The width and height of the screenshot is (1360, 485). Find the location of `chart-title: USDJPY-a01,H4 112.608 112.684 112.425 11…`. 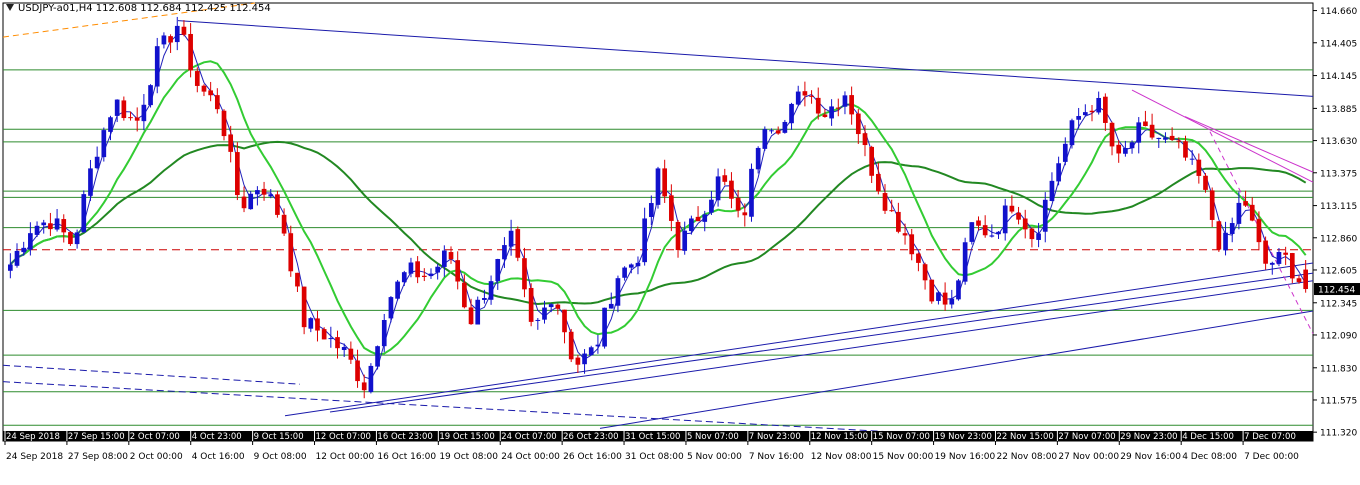

chart-title: USDJPY-a01,H4 112.608 112.684 112.425 11… is located at coordinates (138, 8).